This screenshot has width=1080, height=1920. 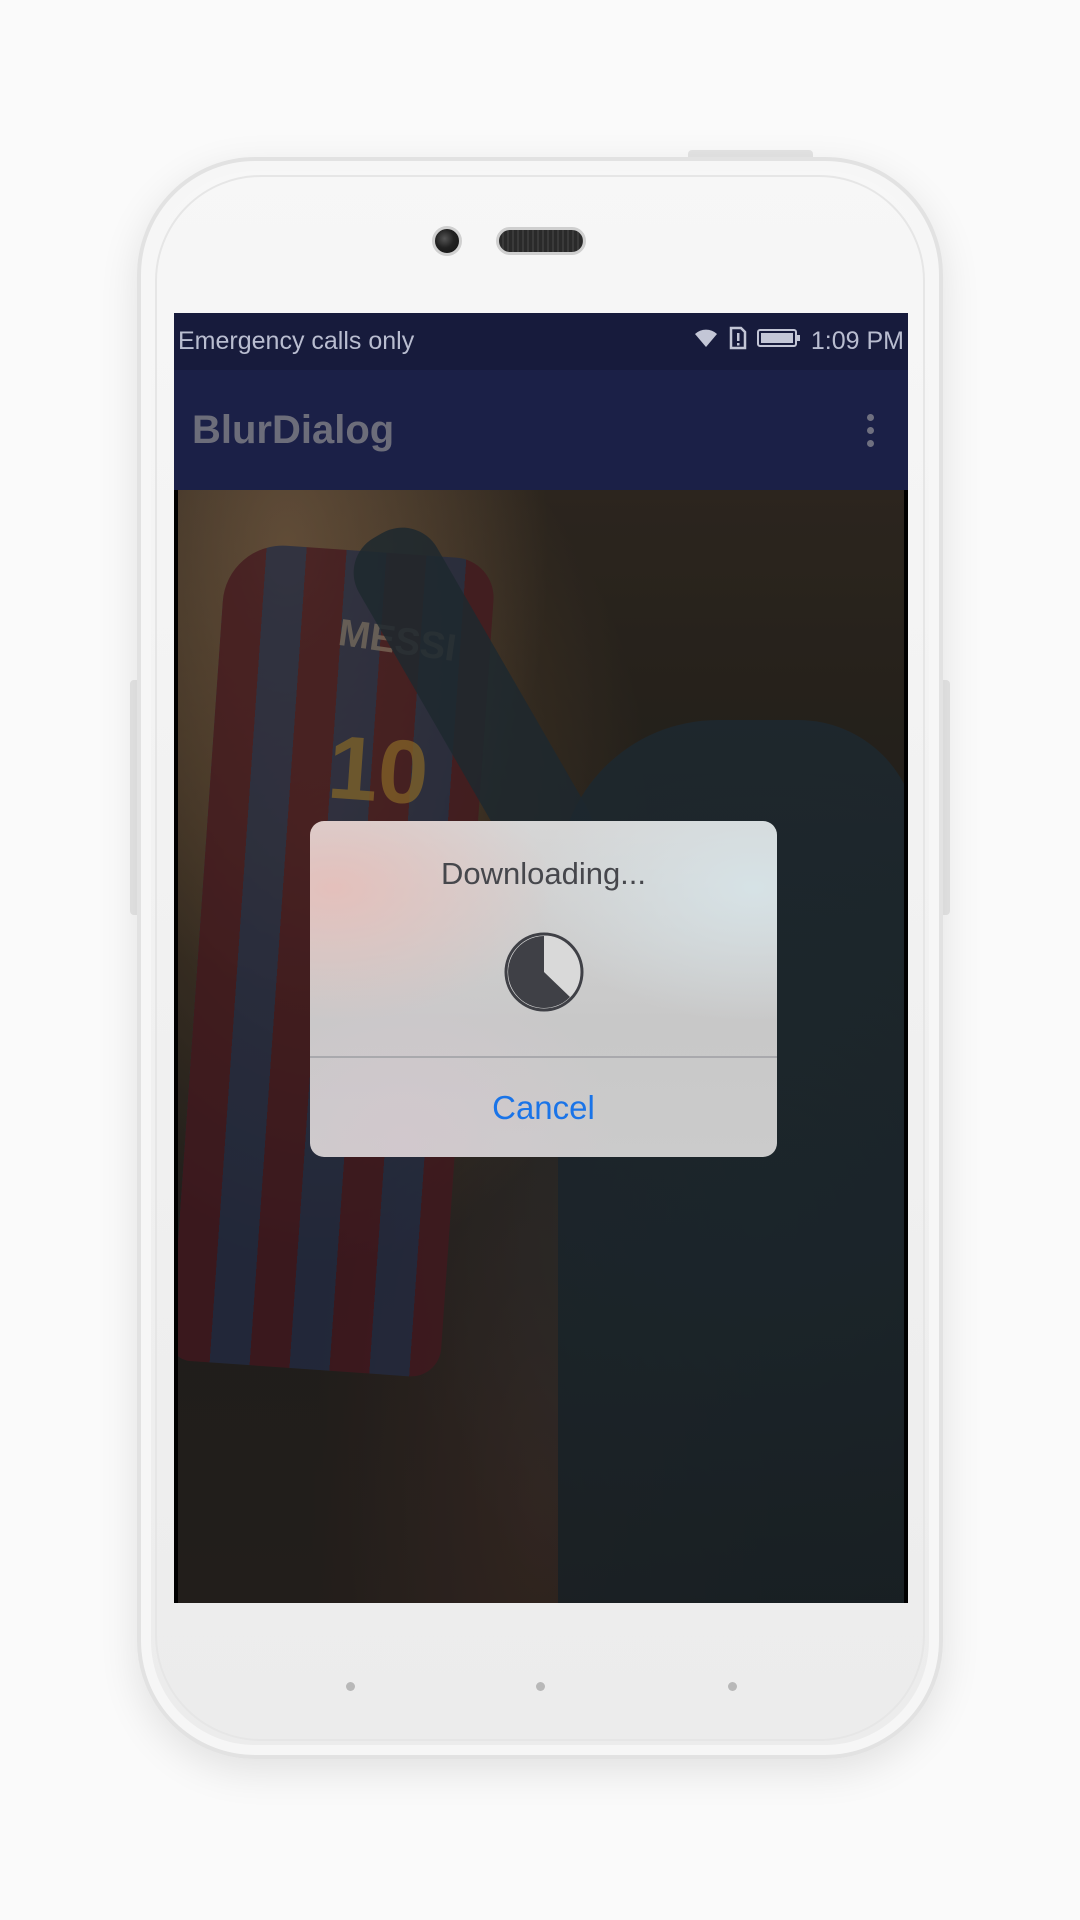 I want to click on progress-dialog: Downloading... Cancel, so click(x=543, y=989).